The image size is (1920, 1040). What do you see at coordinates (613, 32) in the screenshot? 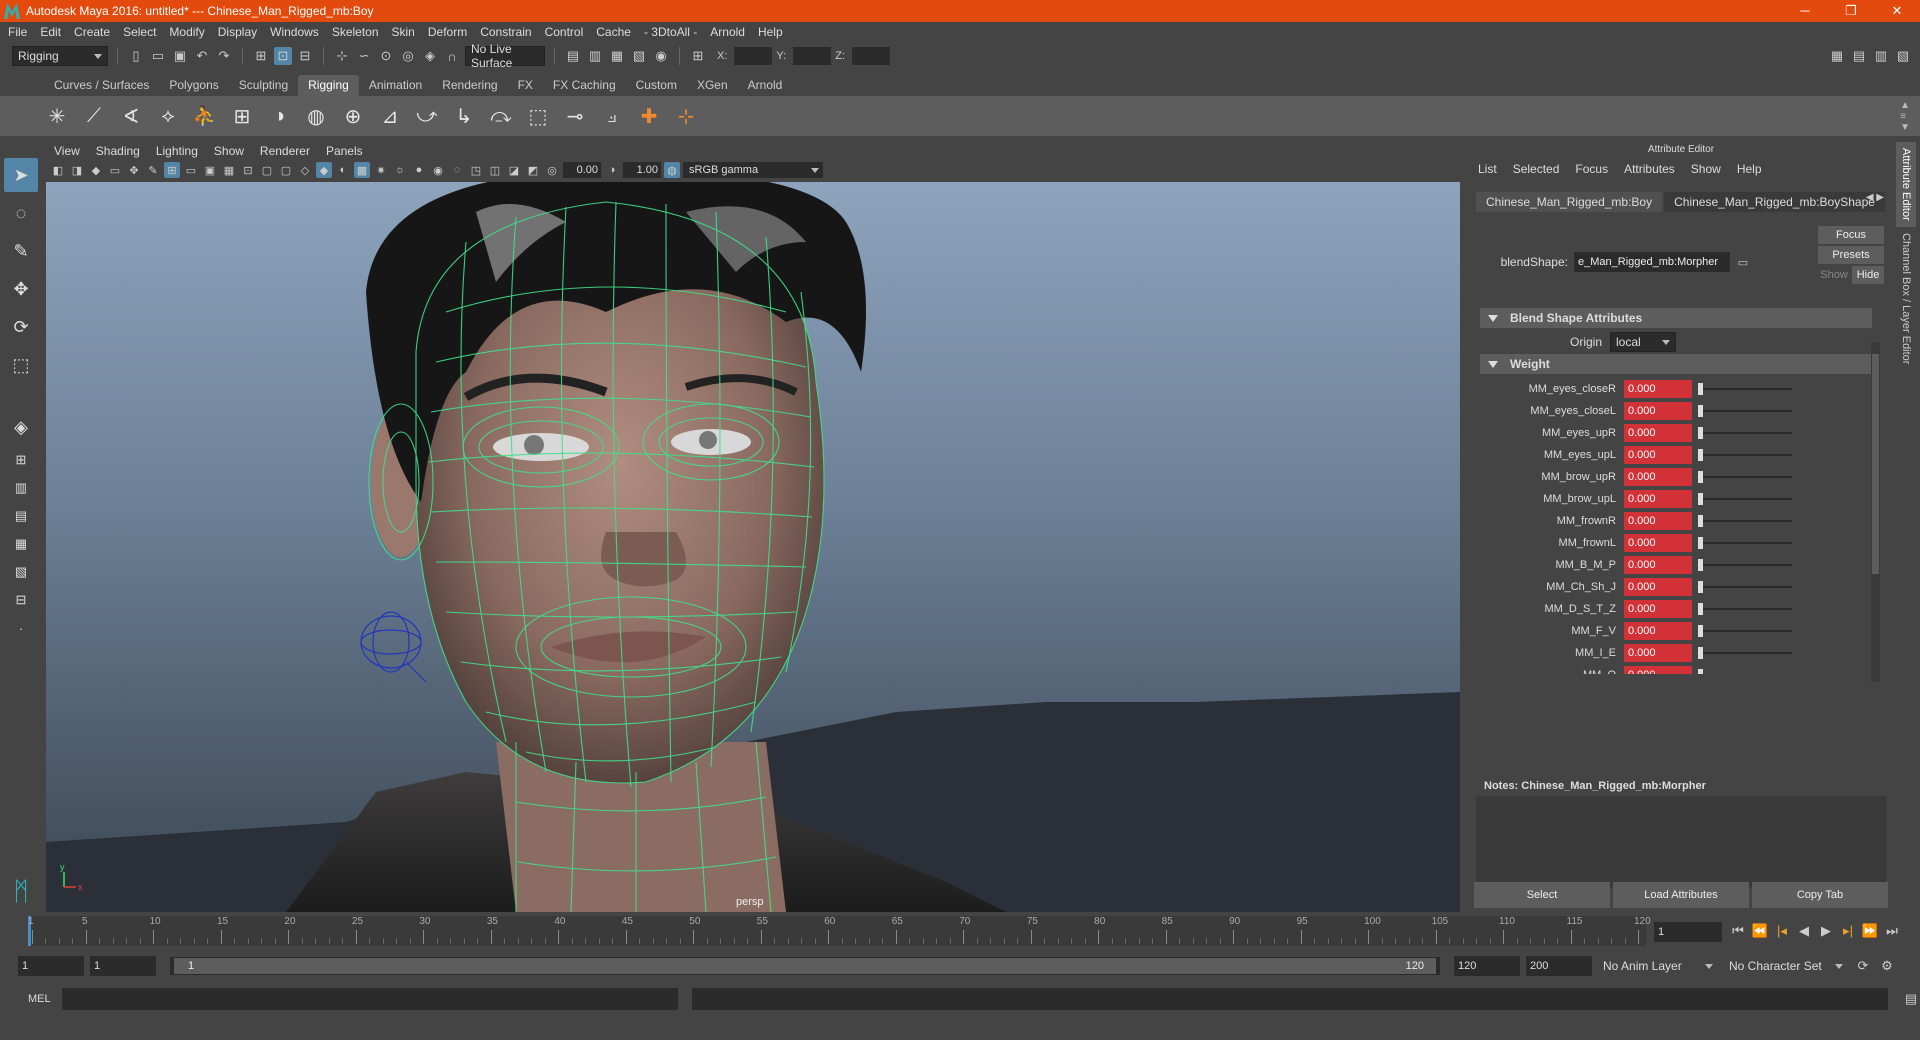
I see `menu-cache: Cache` at bounding box center [613, 32].